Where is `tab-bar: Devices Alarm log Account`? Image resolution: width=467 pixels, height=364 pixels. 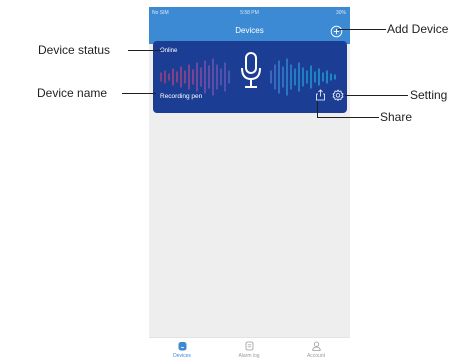
tab-bar: Devices Alarm log Account is located at coordinates (249, 350).